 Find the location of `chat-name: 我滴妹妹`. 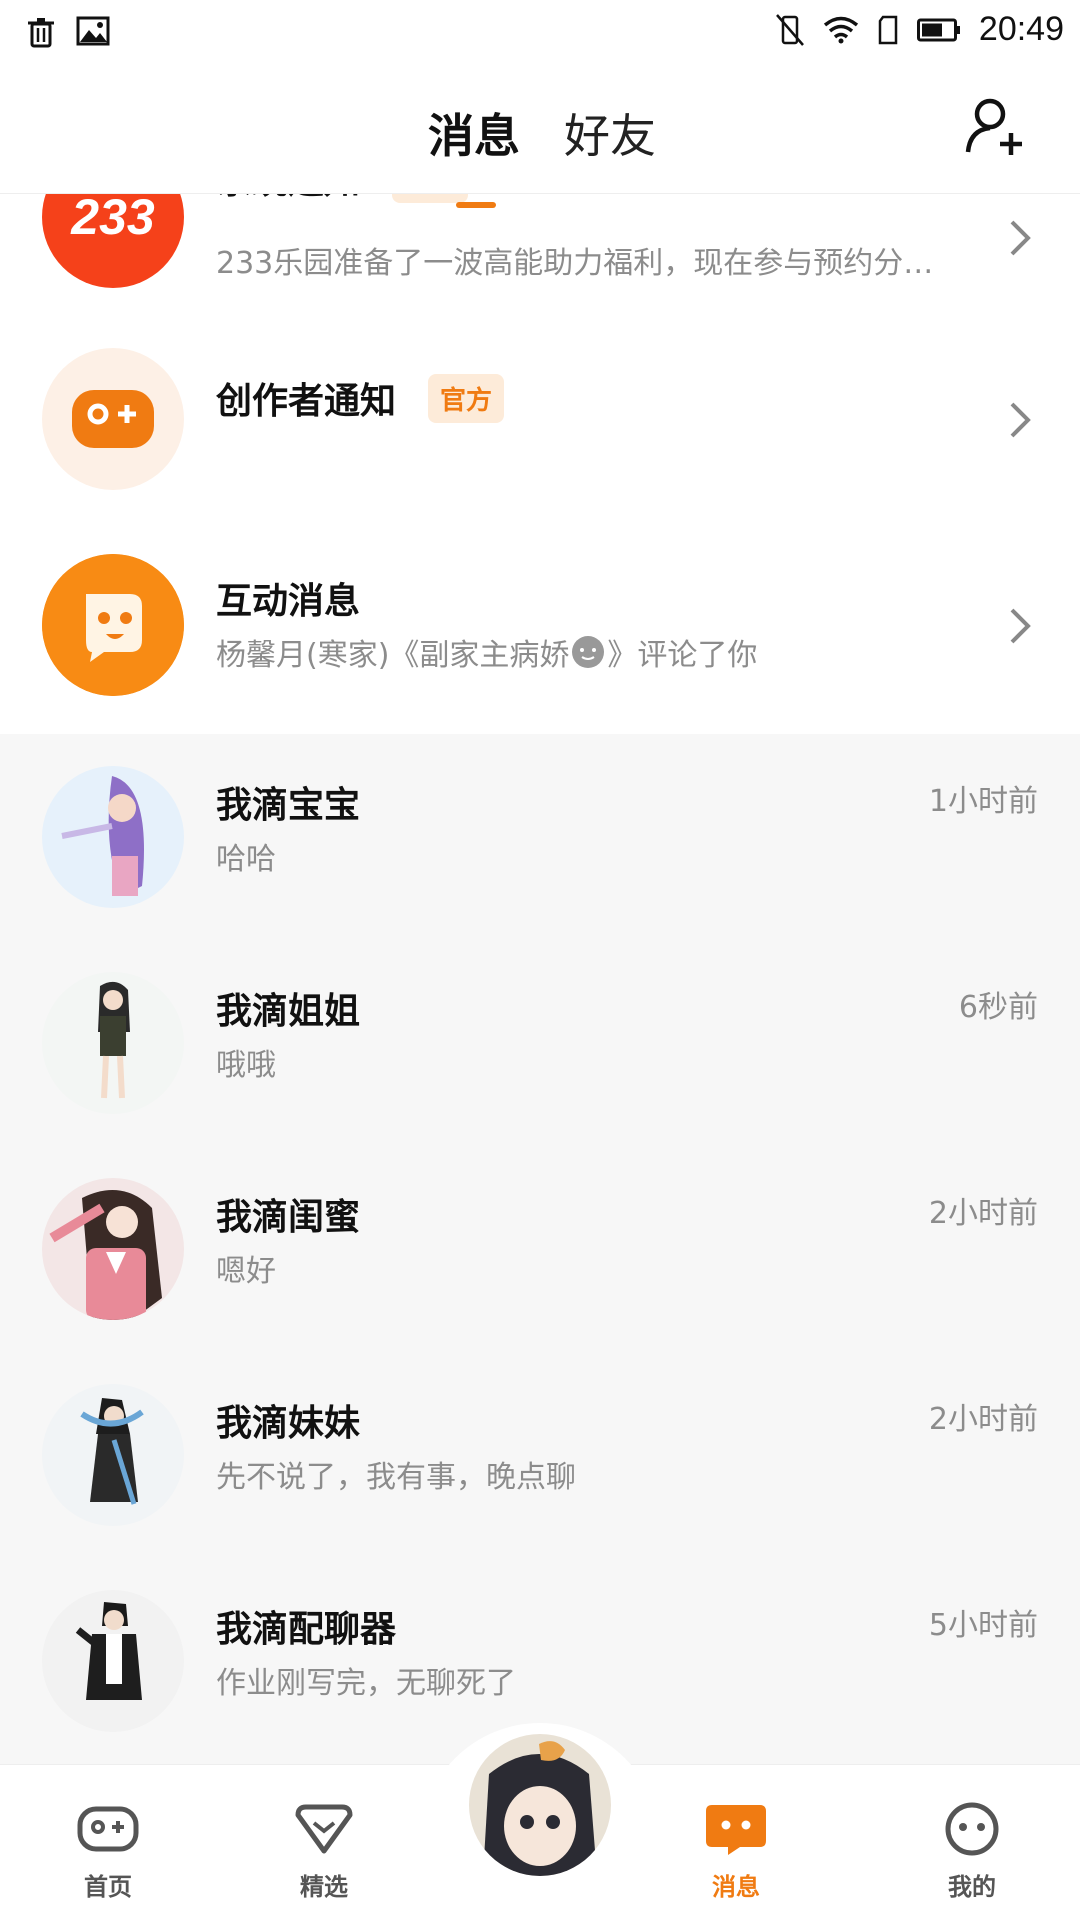

chat-name: 我滴妹妹 is located at coordinates (288, 1423).